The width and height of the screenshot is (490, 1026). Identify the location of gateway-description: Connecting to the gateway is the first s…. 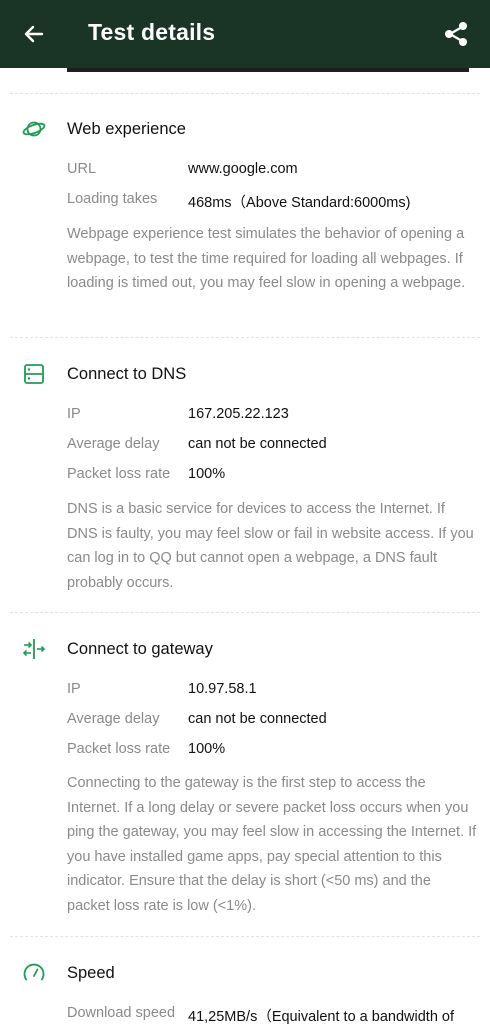
(272, 844).